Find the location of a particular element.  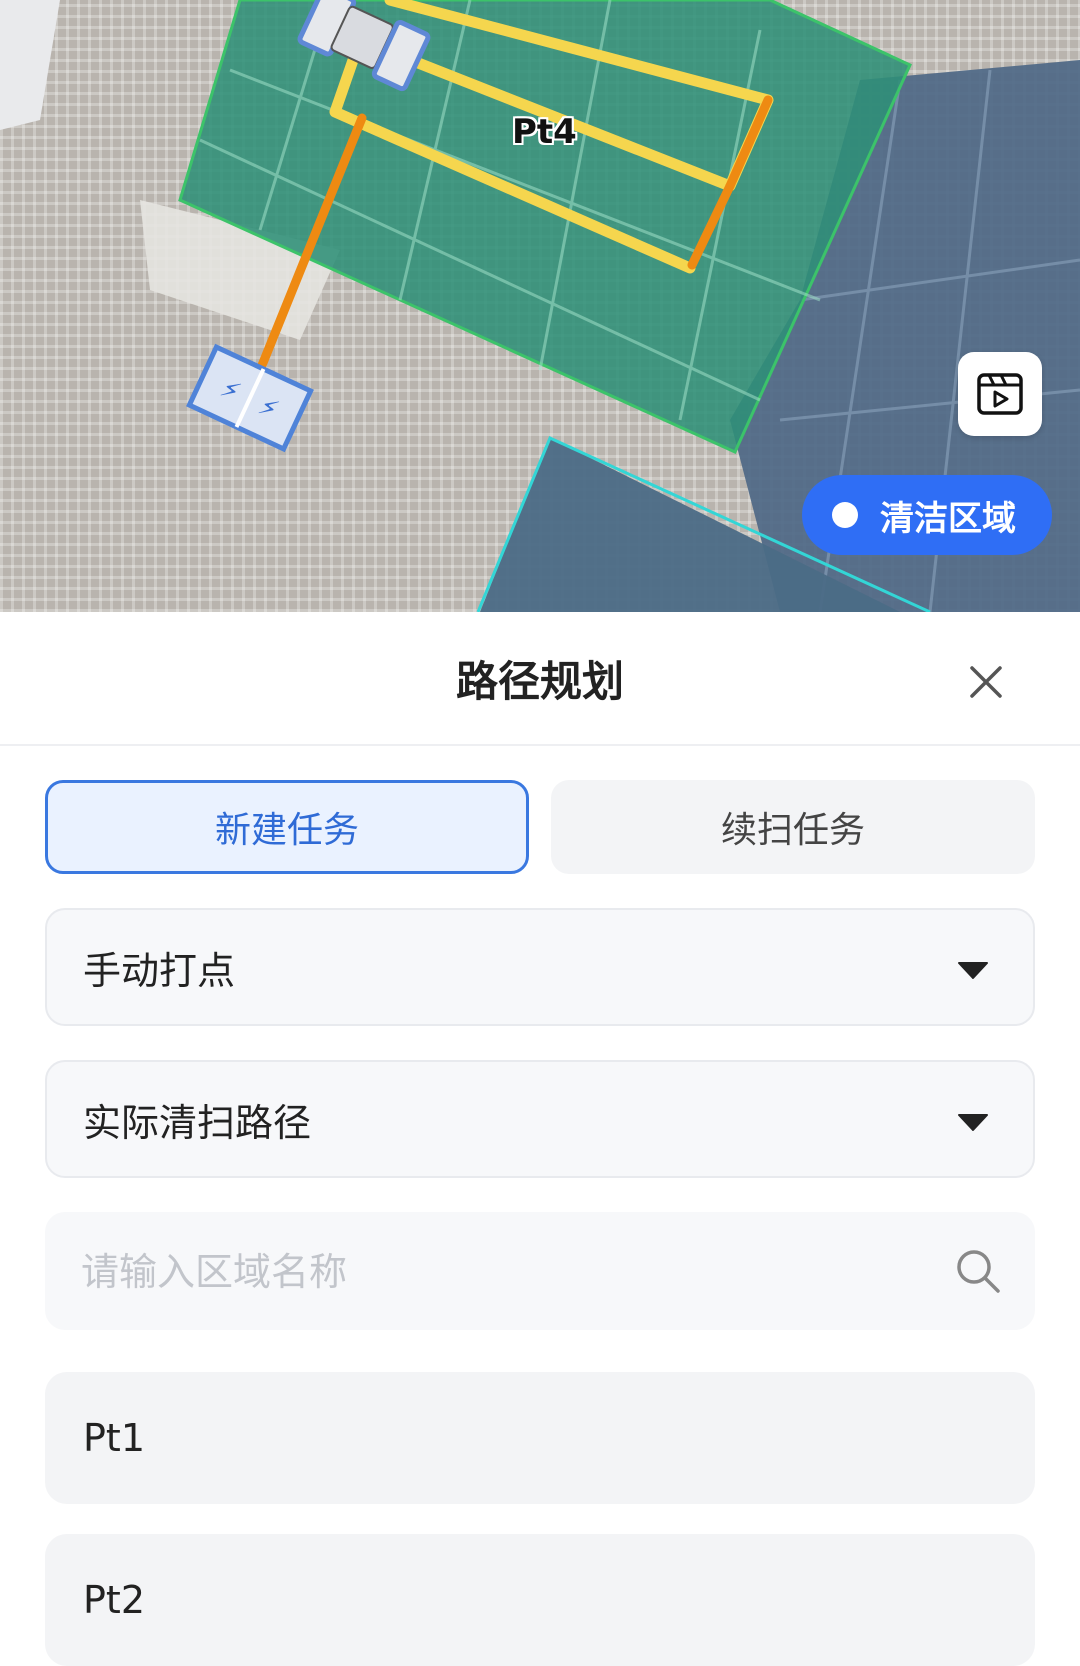

search-icon is located at coordinates (978, 1271).